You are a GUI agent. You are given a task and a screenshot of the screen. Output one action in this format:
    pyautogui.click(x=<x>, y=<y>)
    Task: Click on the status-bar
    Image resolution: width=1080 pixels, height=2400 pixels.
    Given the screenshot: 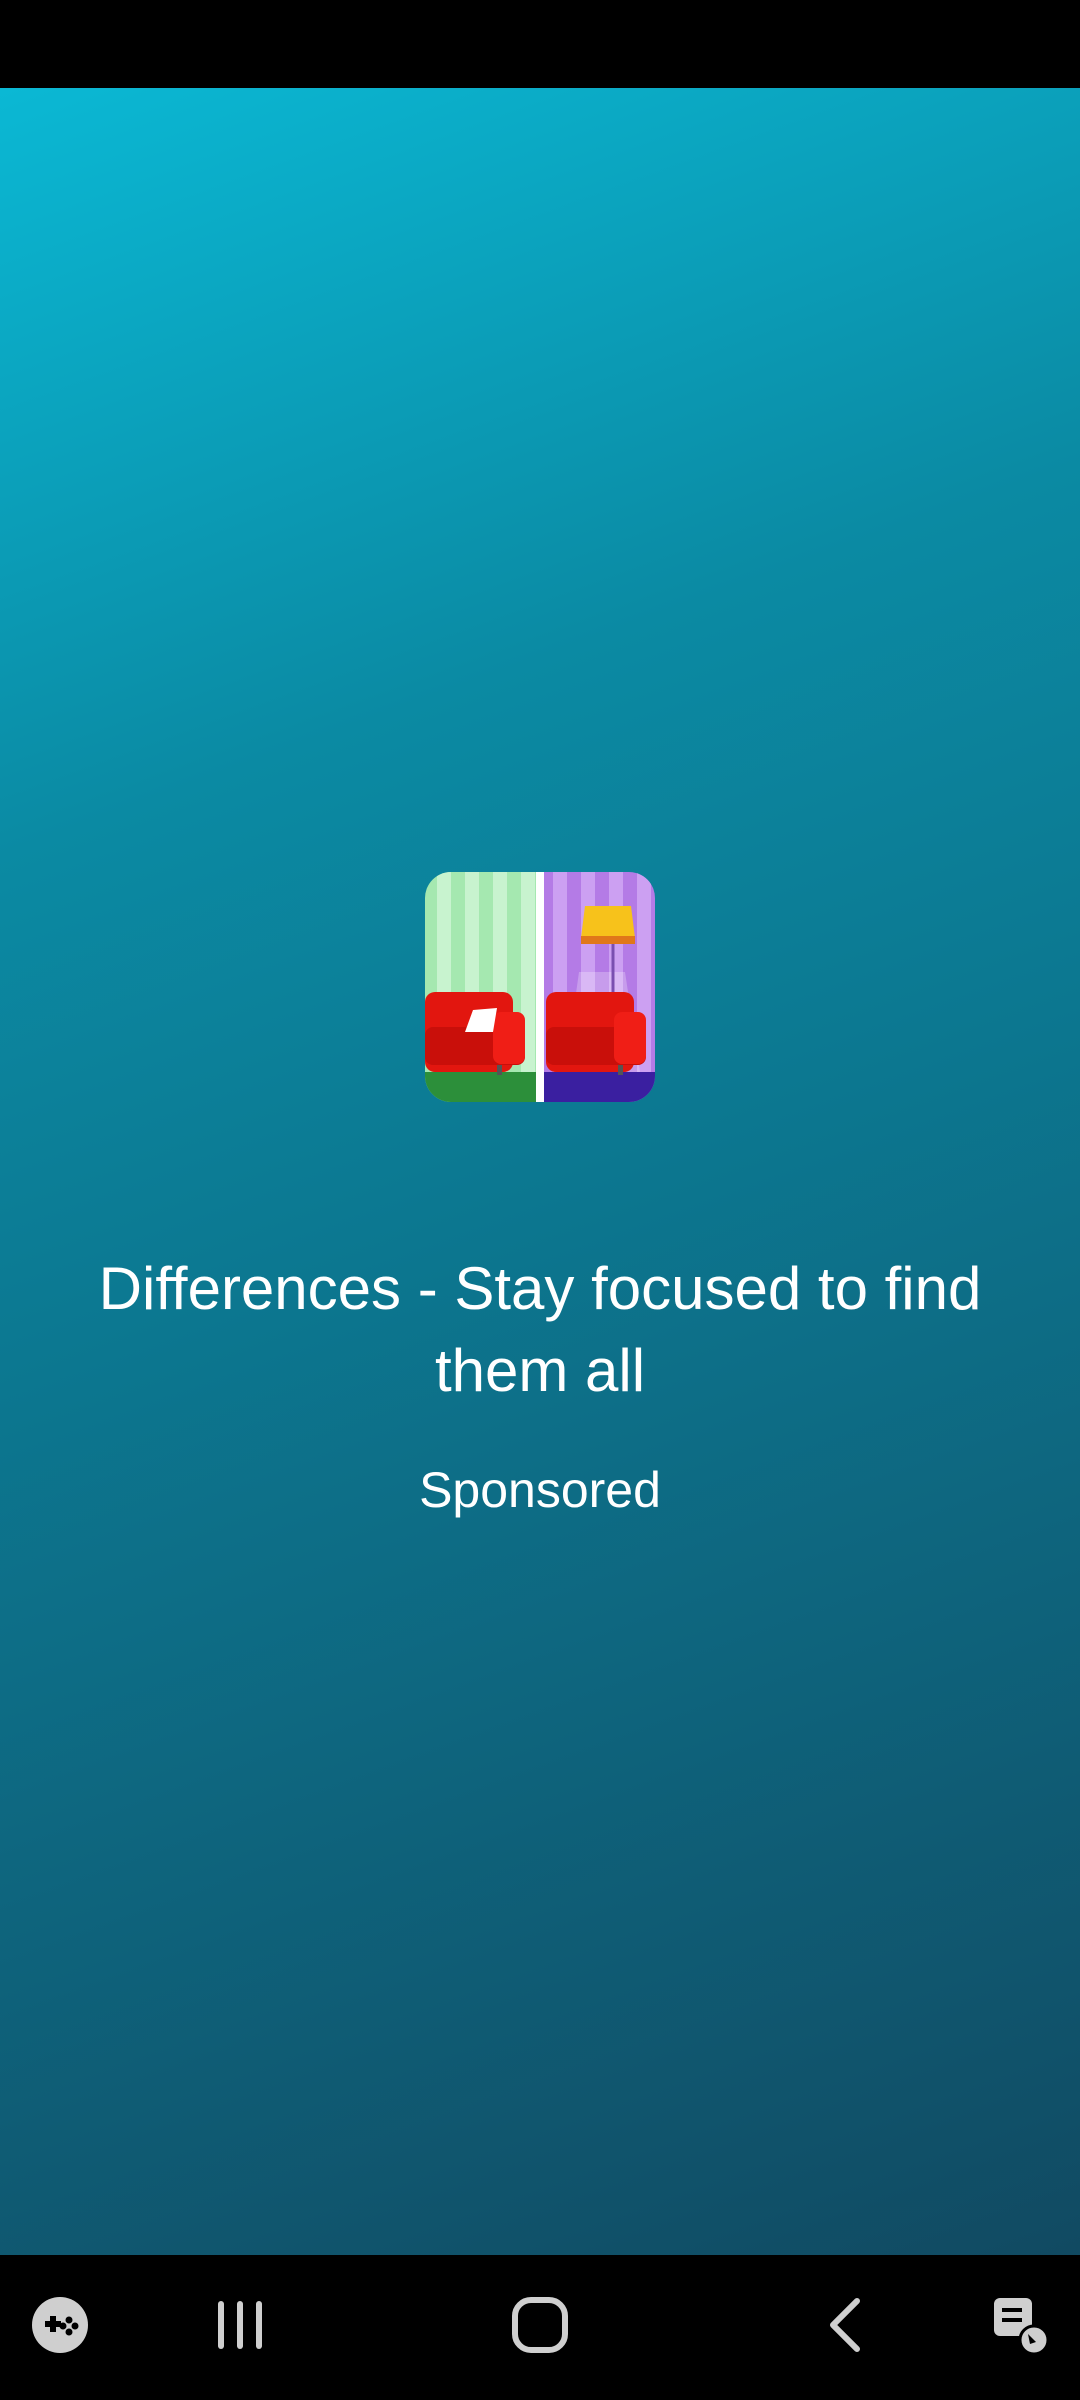 What is the action you would take?
    pyautogui.click(x=540, y=44)
    